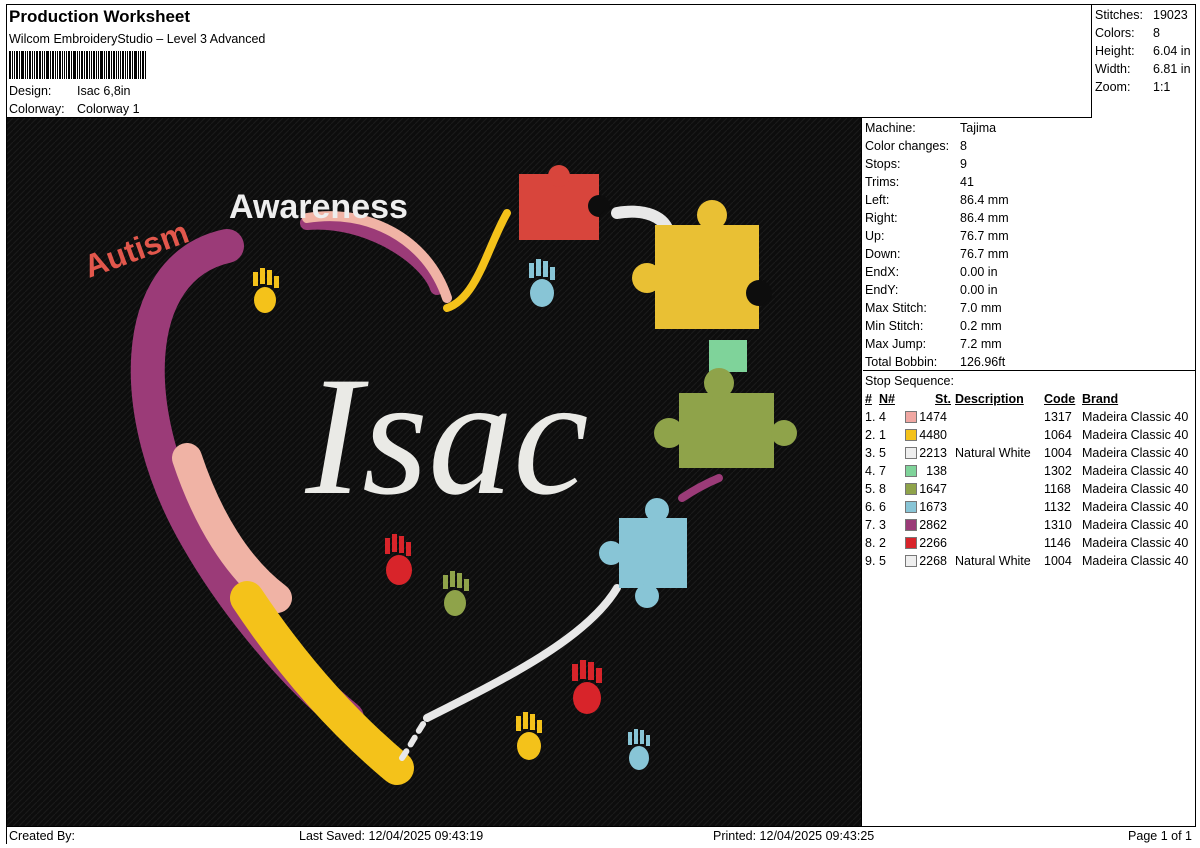  I want to click on table-row: 5. 8 1647 1168 Madeira Classic 40, so click(1030, 489).